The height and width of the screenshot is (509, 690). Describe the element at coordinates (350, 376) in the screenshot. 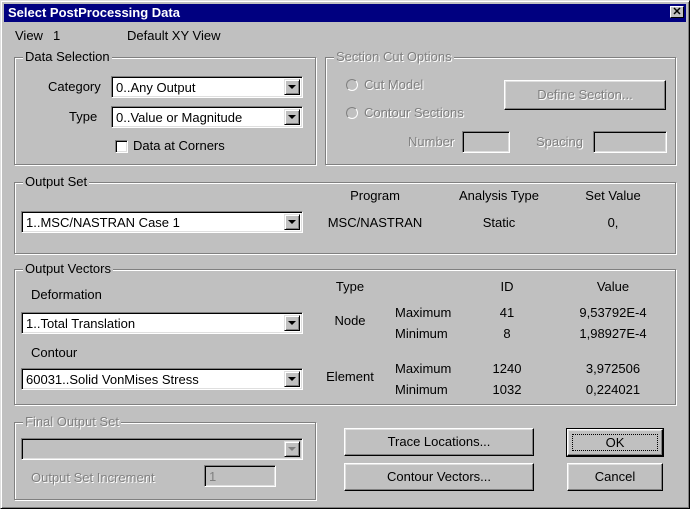

I see `element-type: Element` at that location.